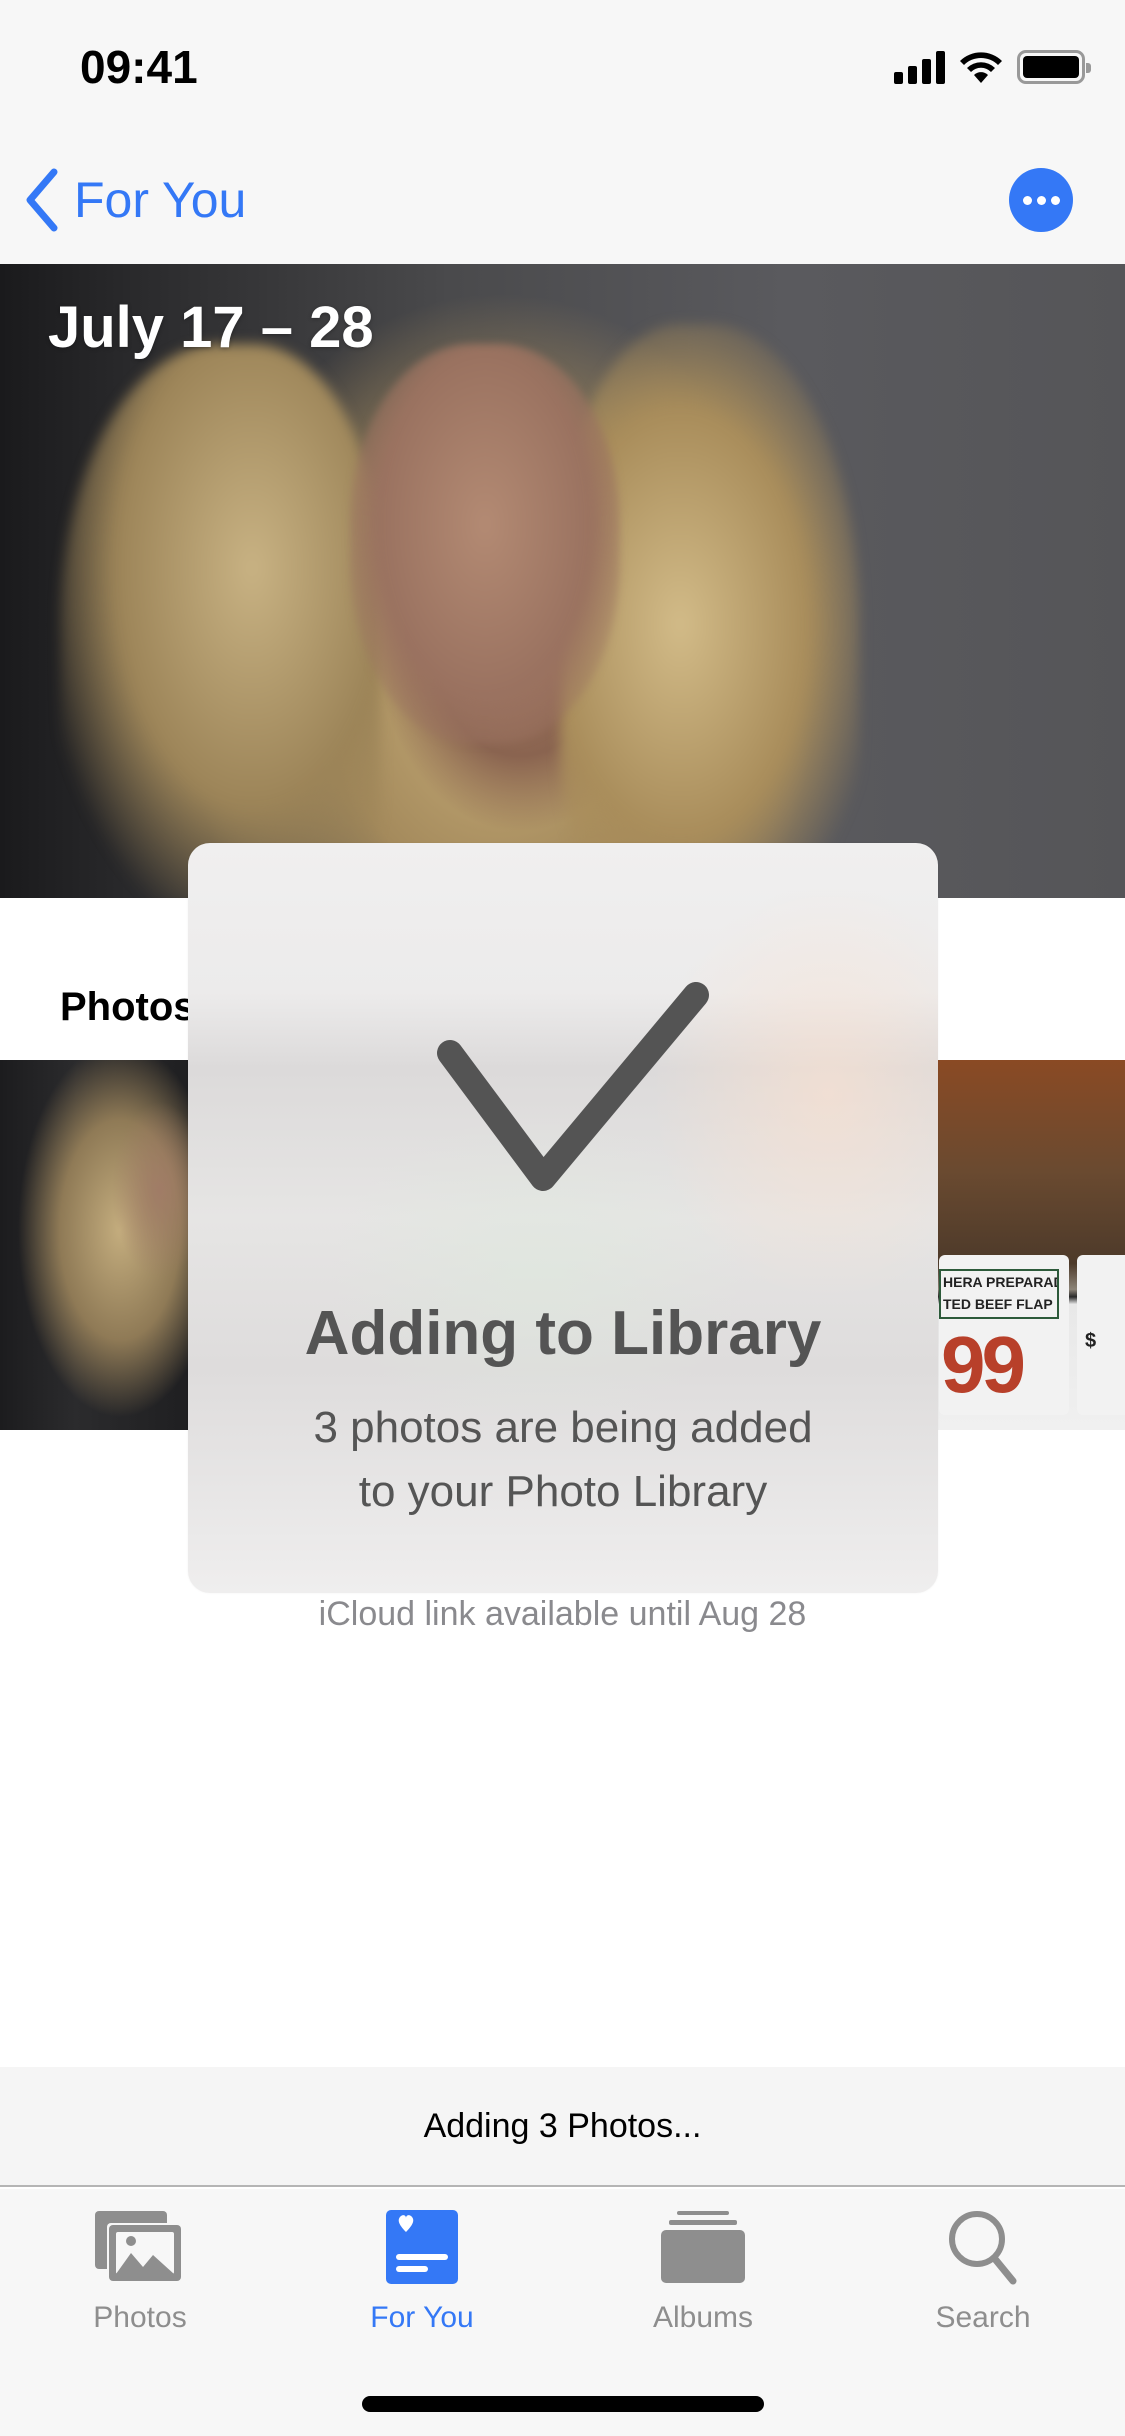 The height and width of the screenshot is (2436, 1125). Describe the element at coordinates (160, 200) in the screenshot. I see `back-button-label: For You` at that location.